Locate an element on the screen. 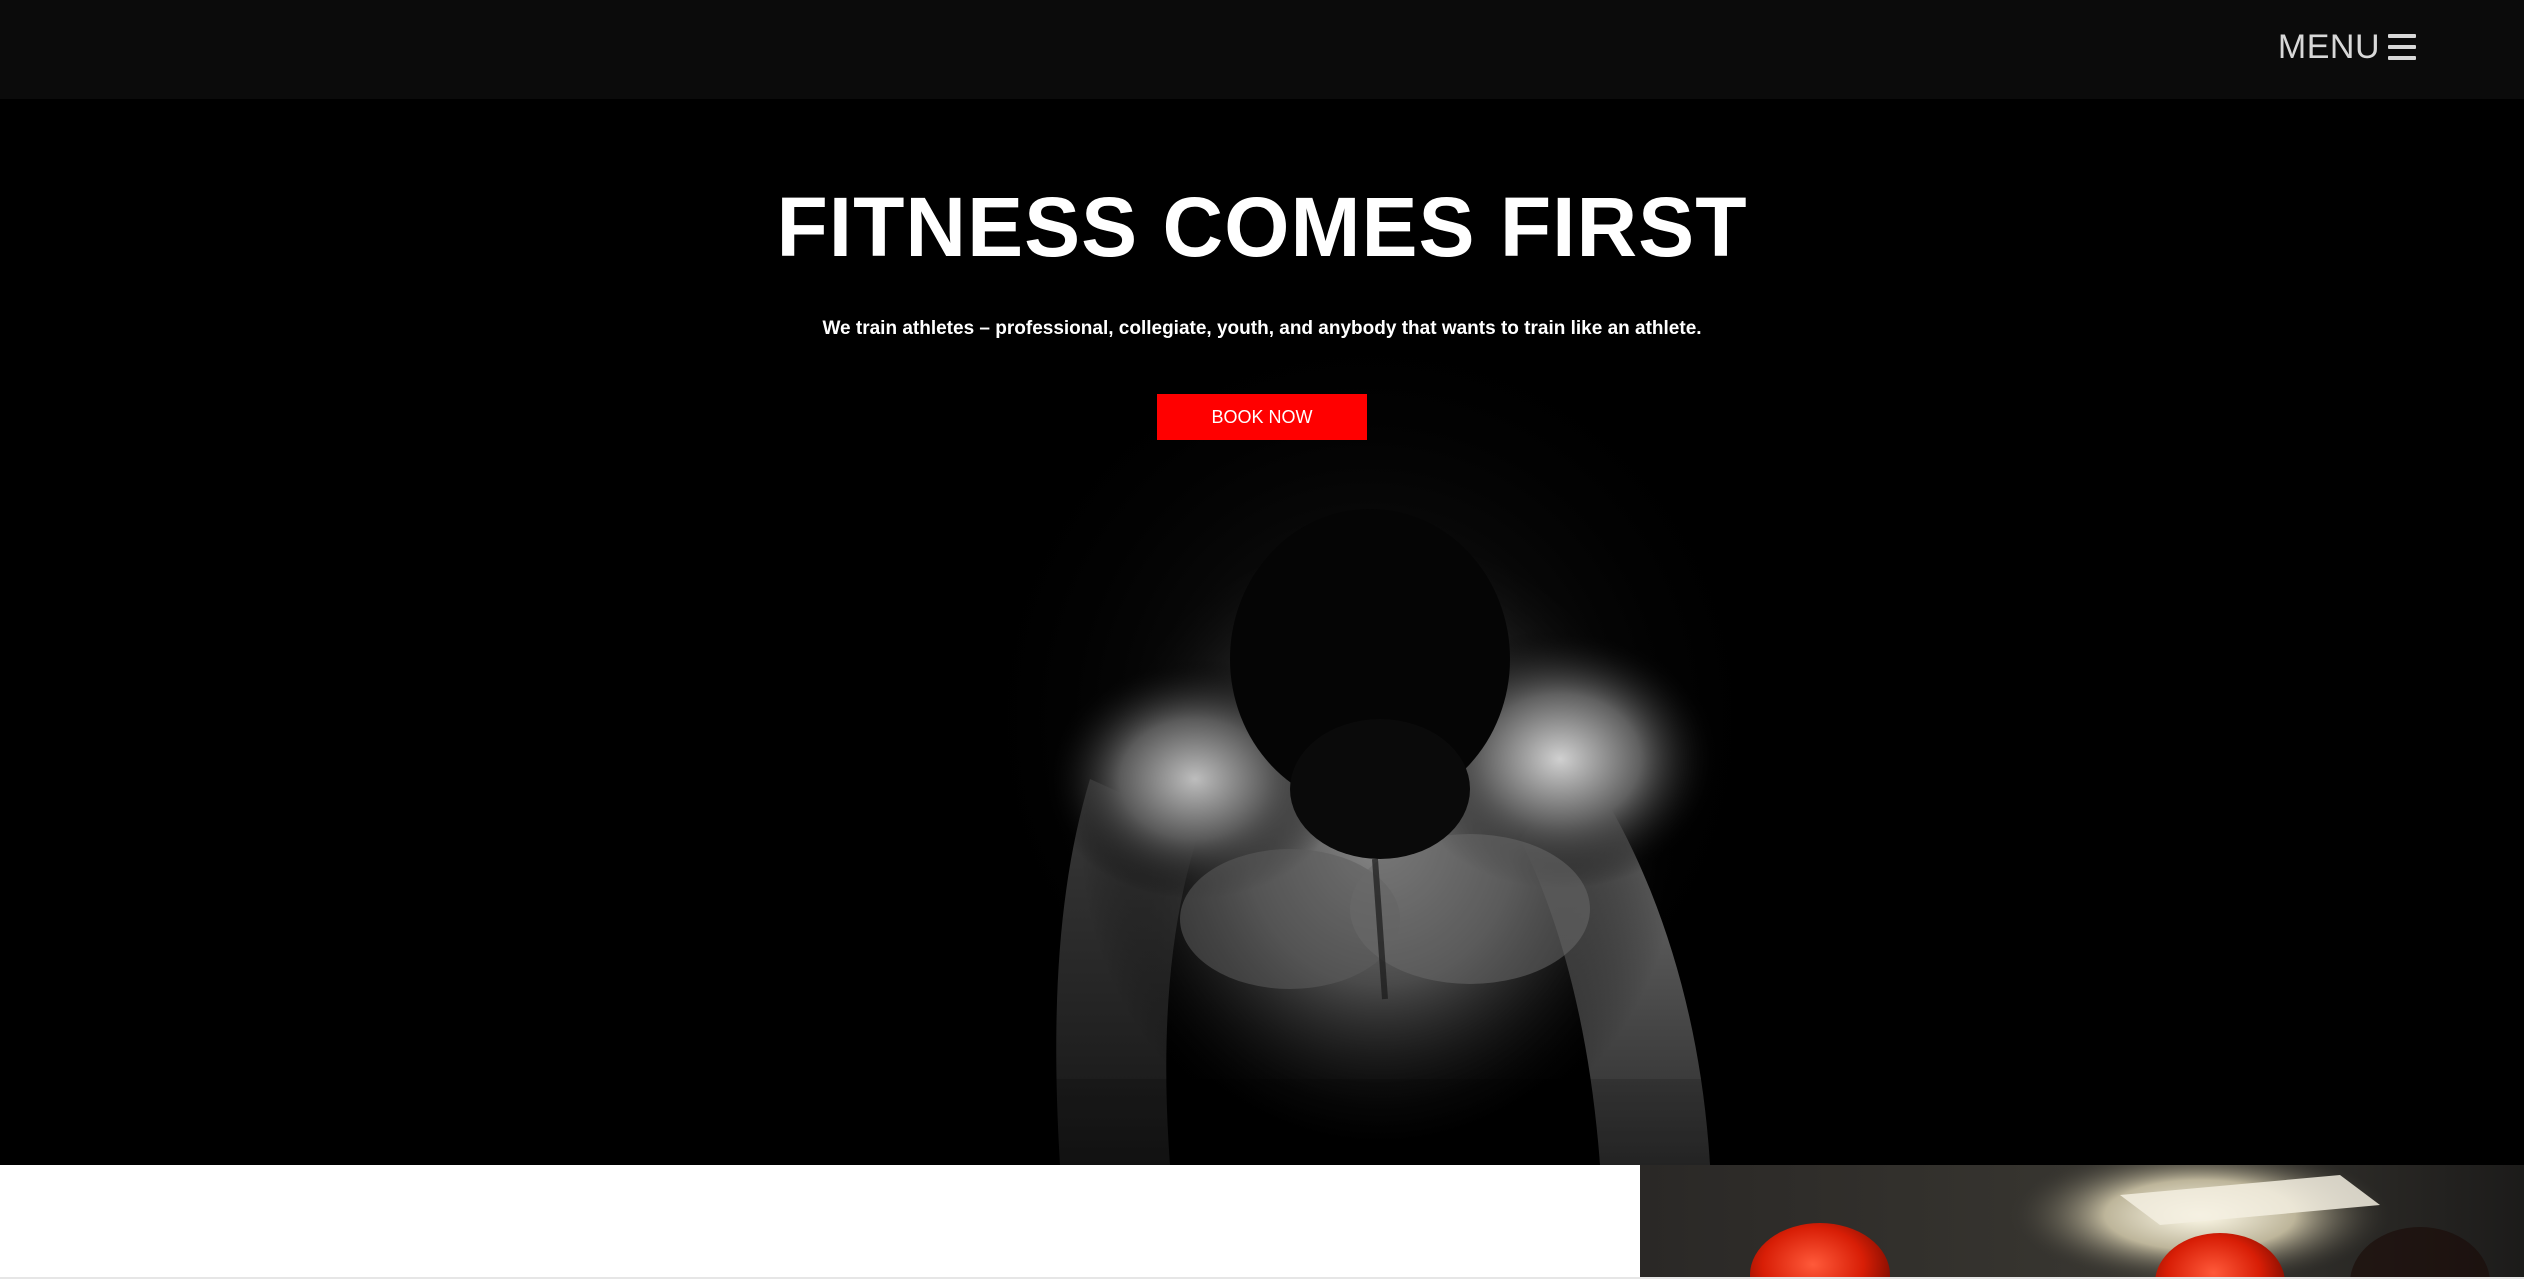  boxing-gloves-photo is located at coordinates (2082, 1222).